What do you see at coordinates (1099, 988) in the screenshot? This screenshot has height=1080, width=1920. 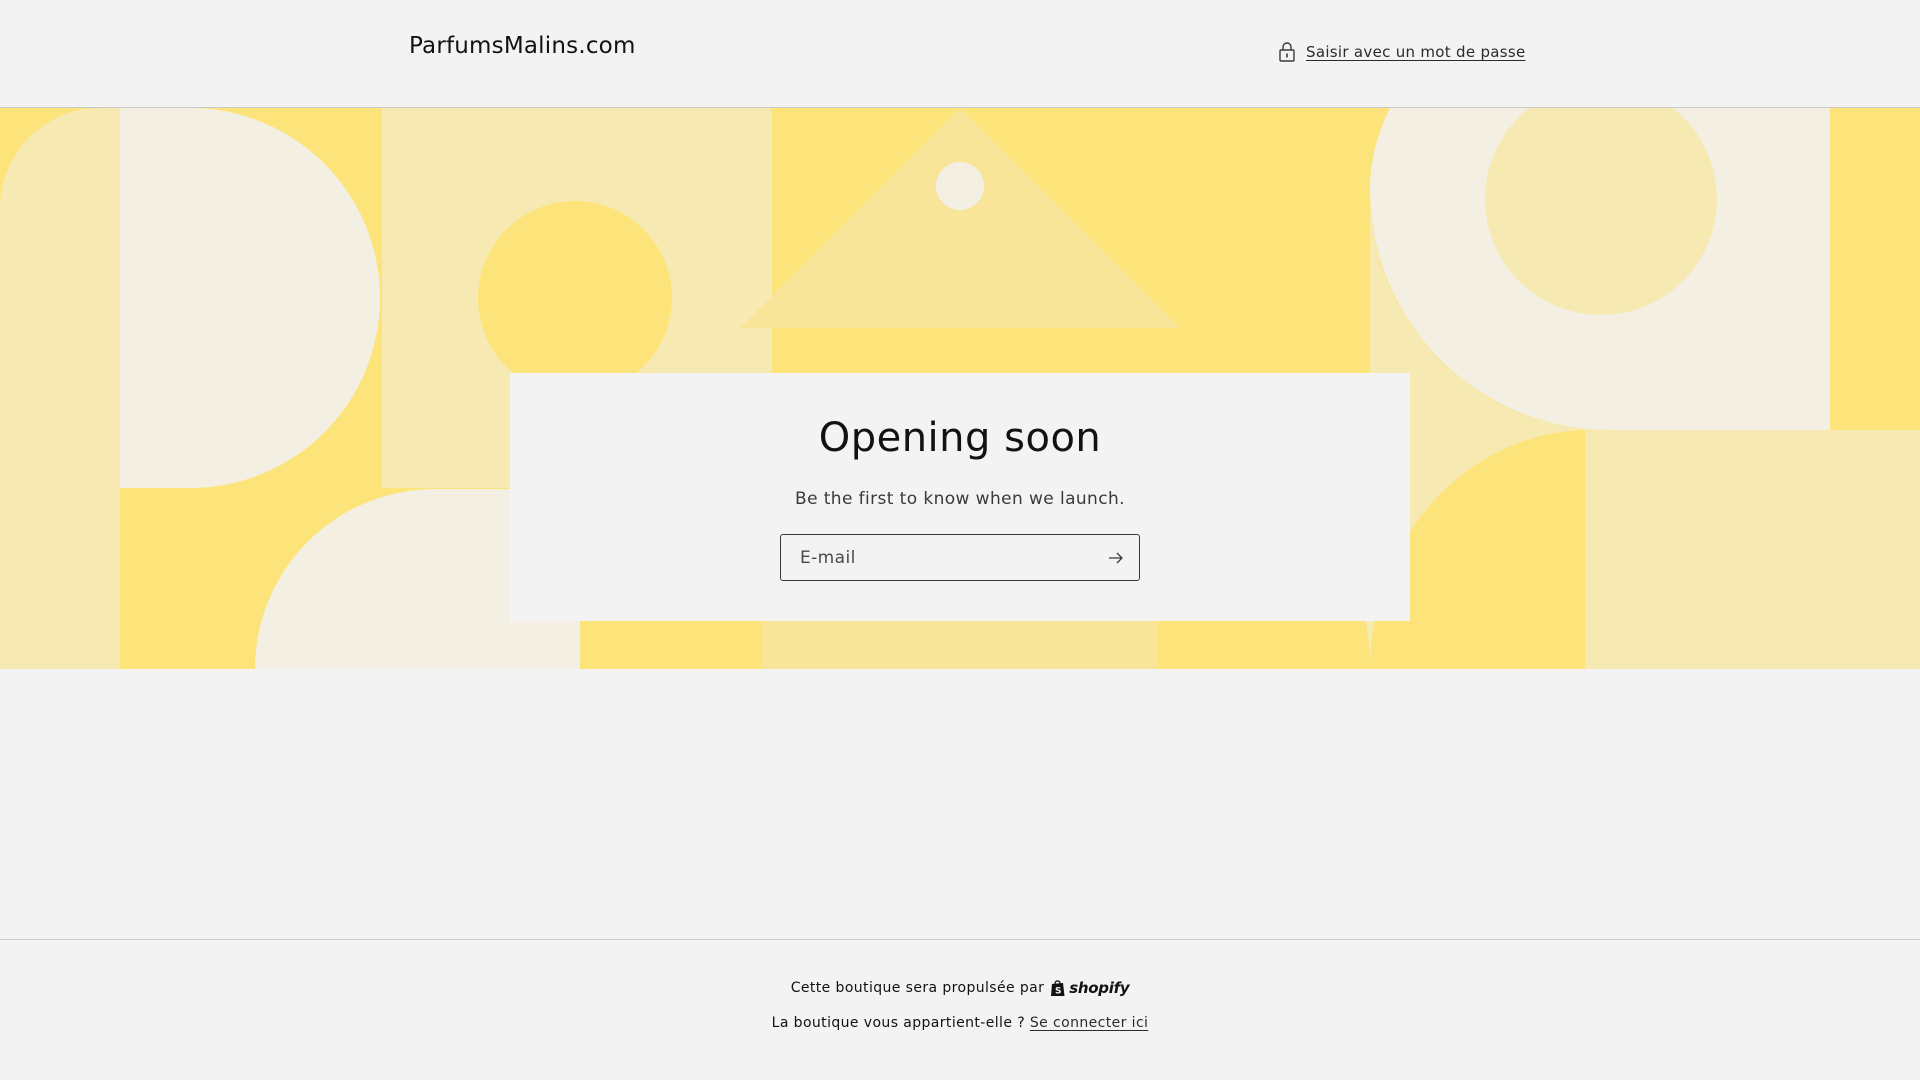 I see `shopify-wordmark: shopify` at bounding box center [1099, 988].